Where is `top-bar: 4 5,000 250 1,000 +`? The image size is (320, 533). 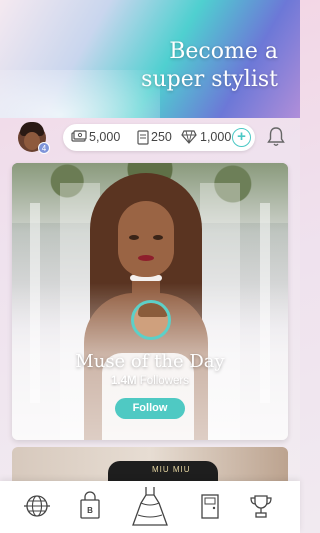 top-bar: 4 5,000 250 1,000 + is located at coordinates (150, 138).